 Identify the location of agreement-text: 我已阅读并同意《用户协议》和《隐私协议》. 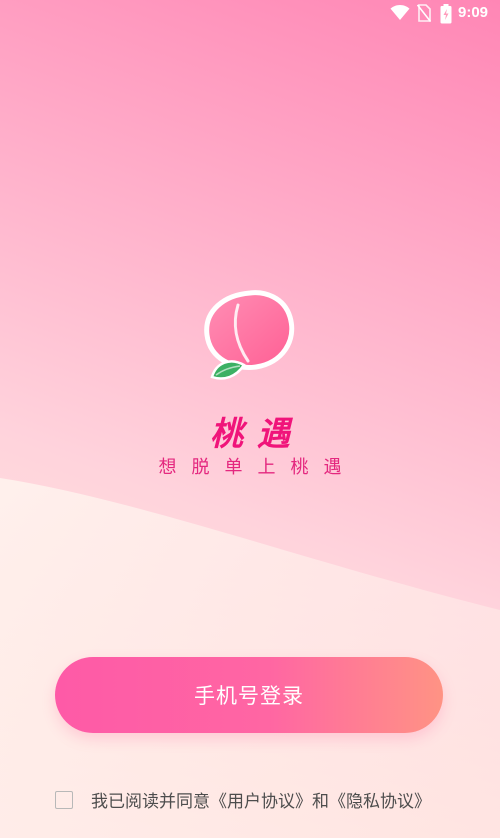
(261, 799).